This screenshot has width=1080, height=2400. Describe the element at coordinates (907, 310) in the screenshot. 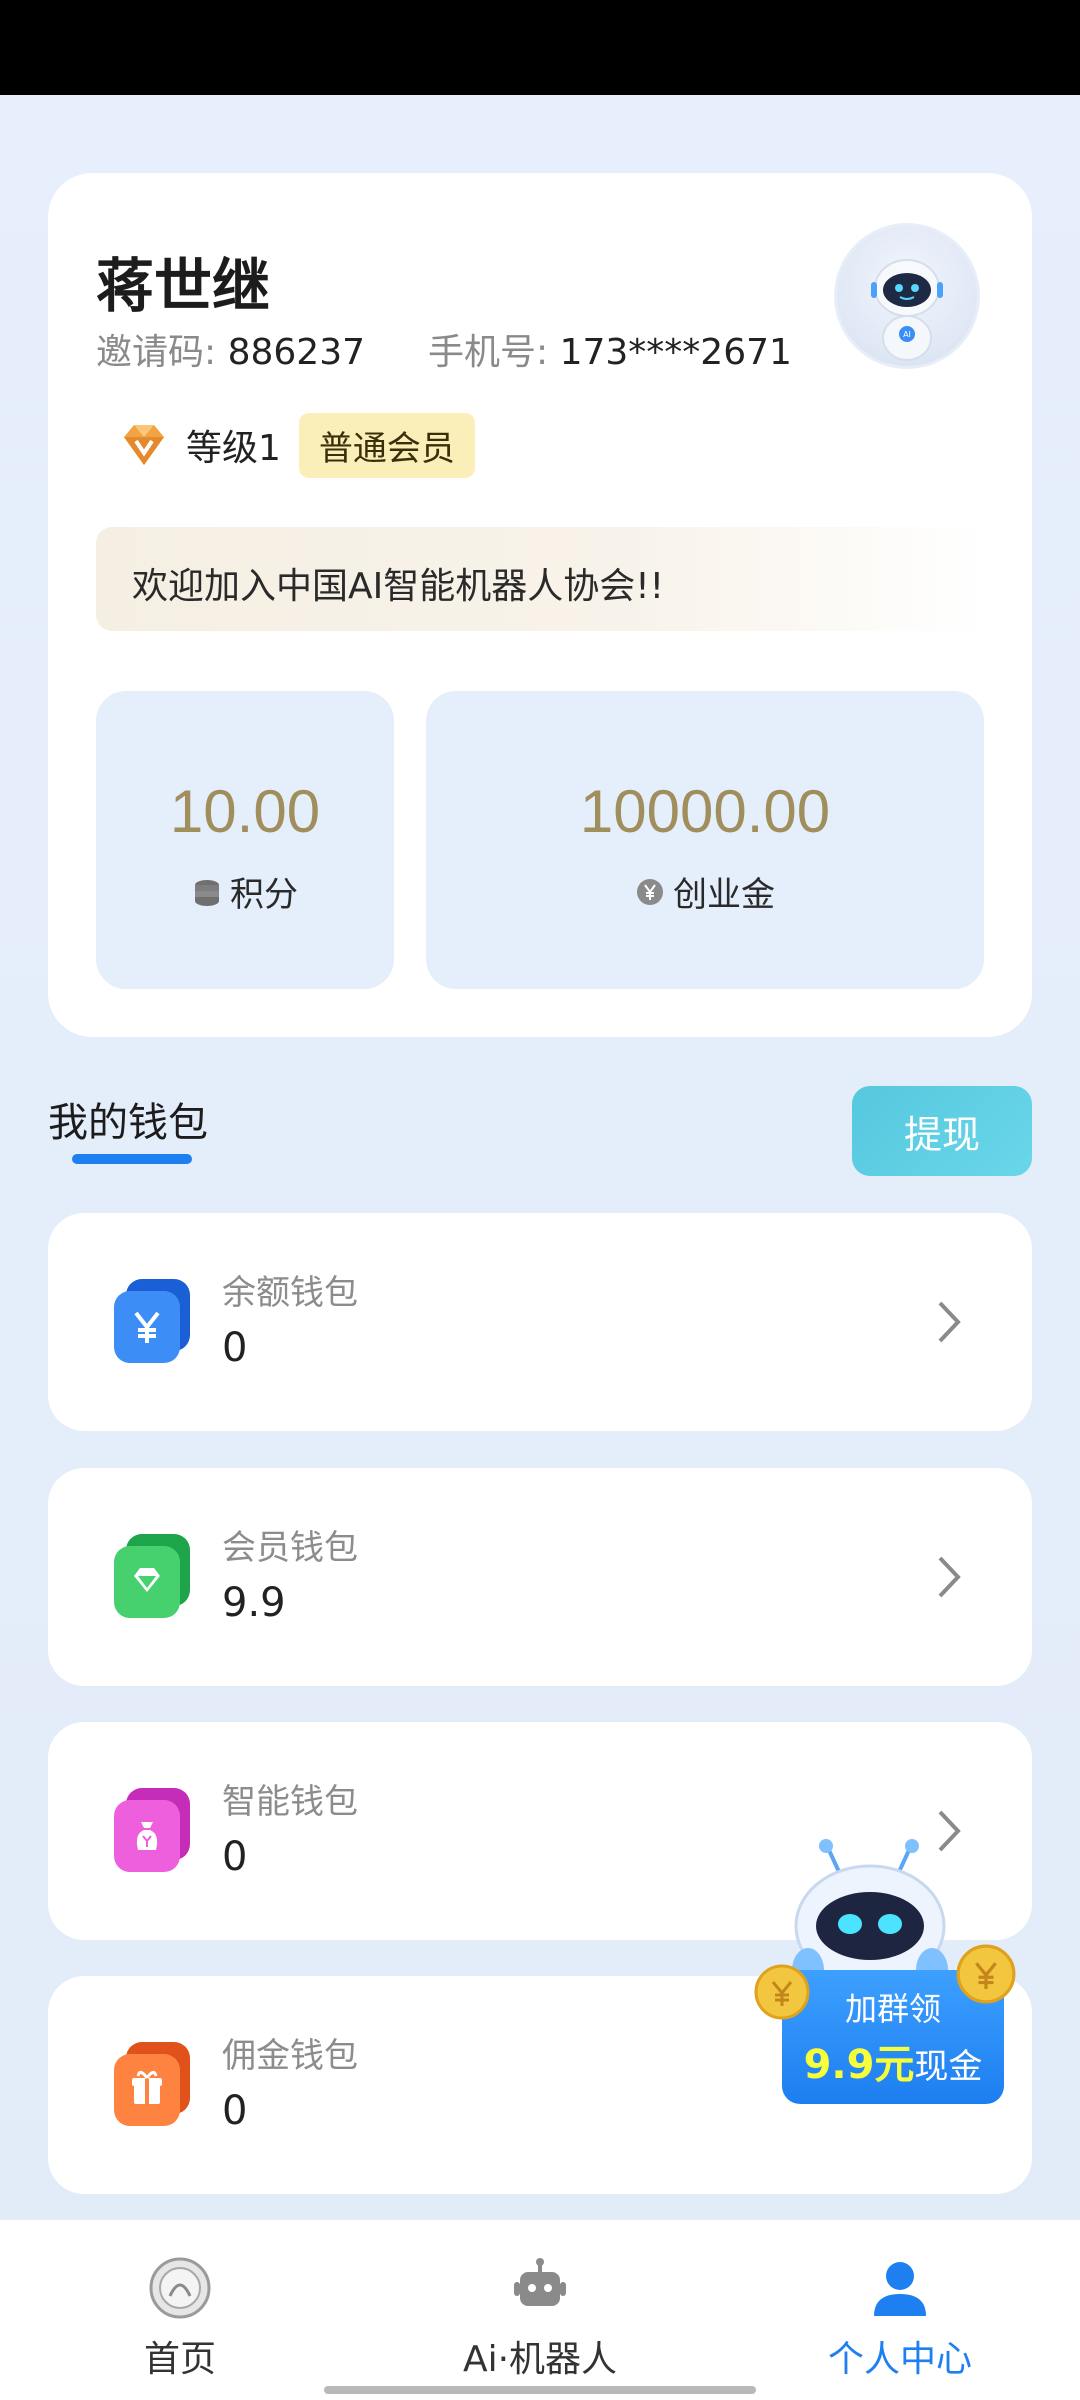

I see `robot-avatar-icon: AI` at that location.